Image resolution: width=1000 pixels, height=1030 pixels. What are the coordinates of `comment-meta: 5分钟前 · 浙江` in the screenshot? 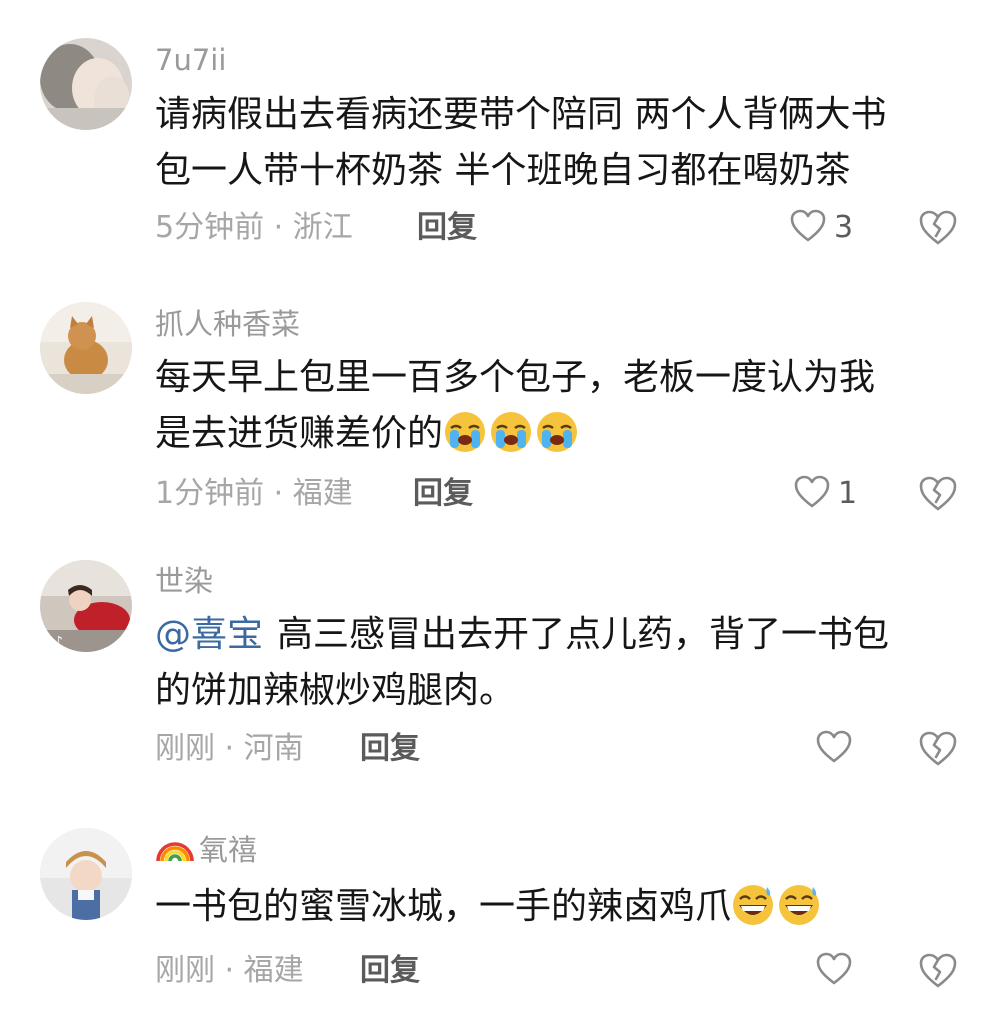 It's located at (254, 227).